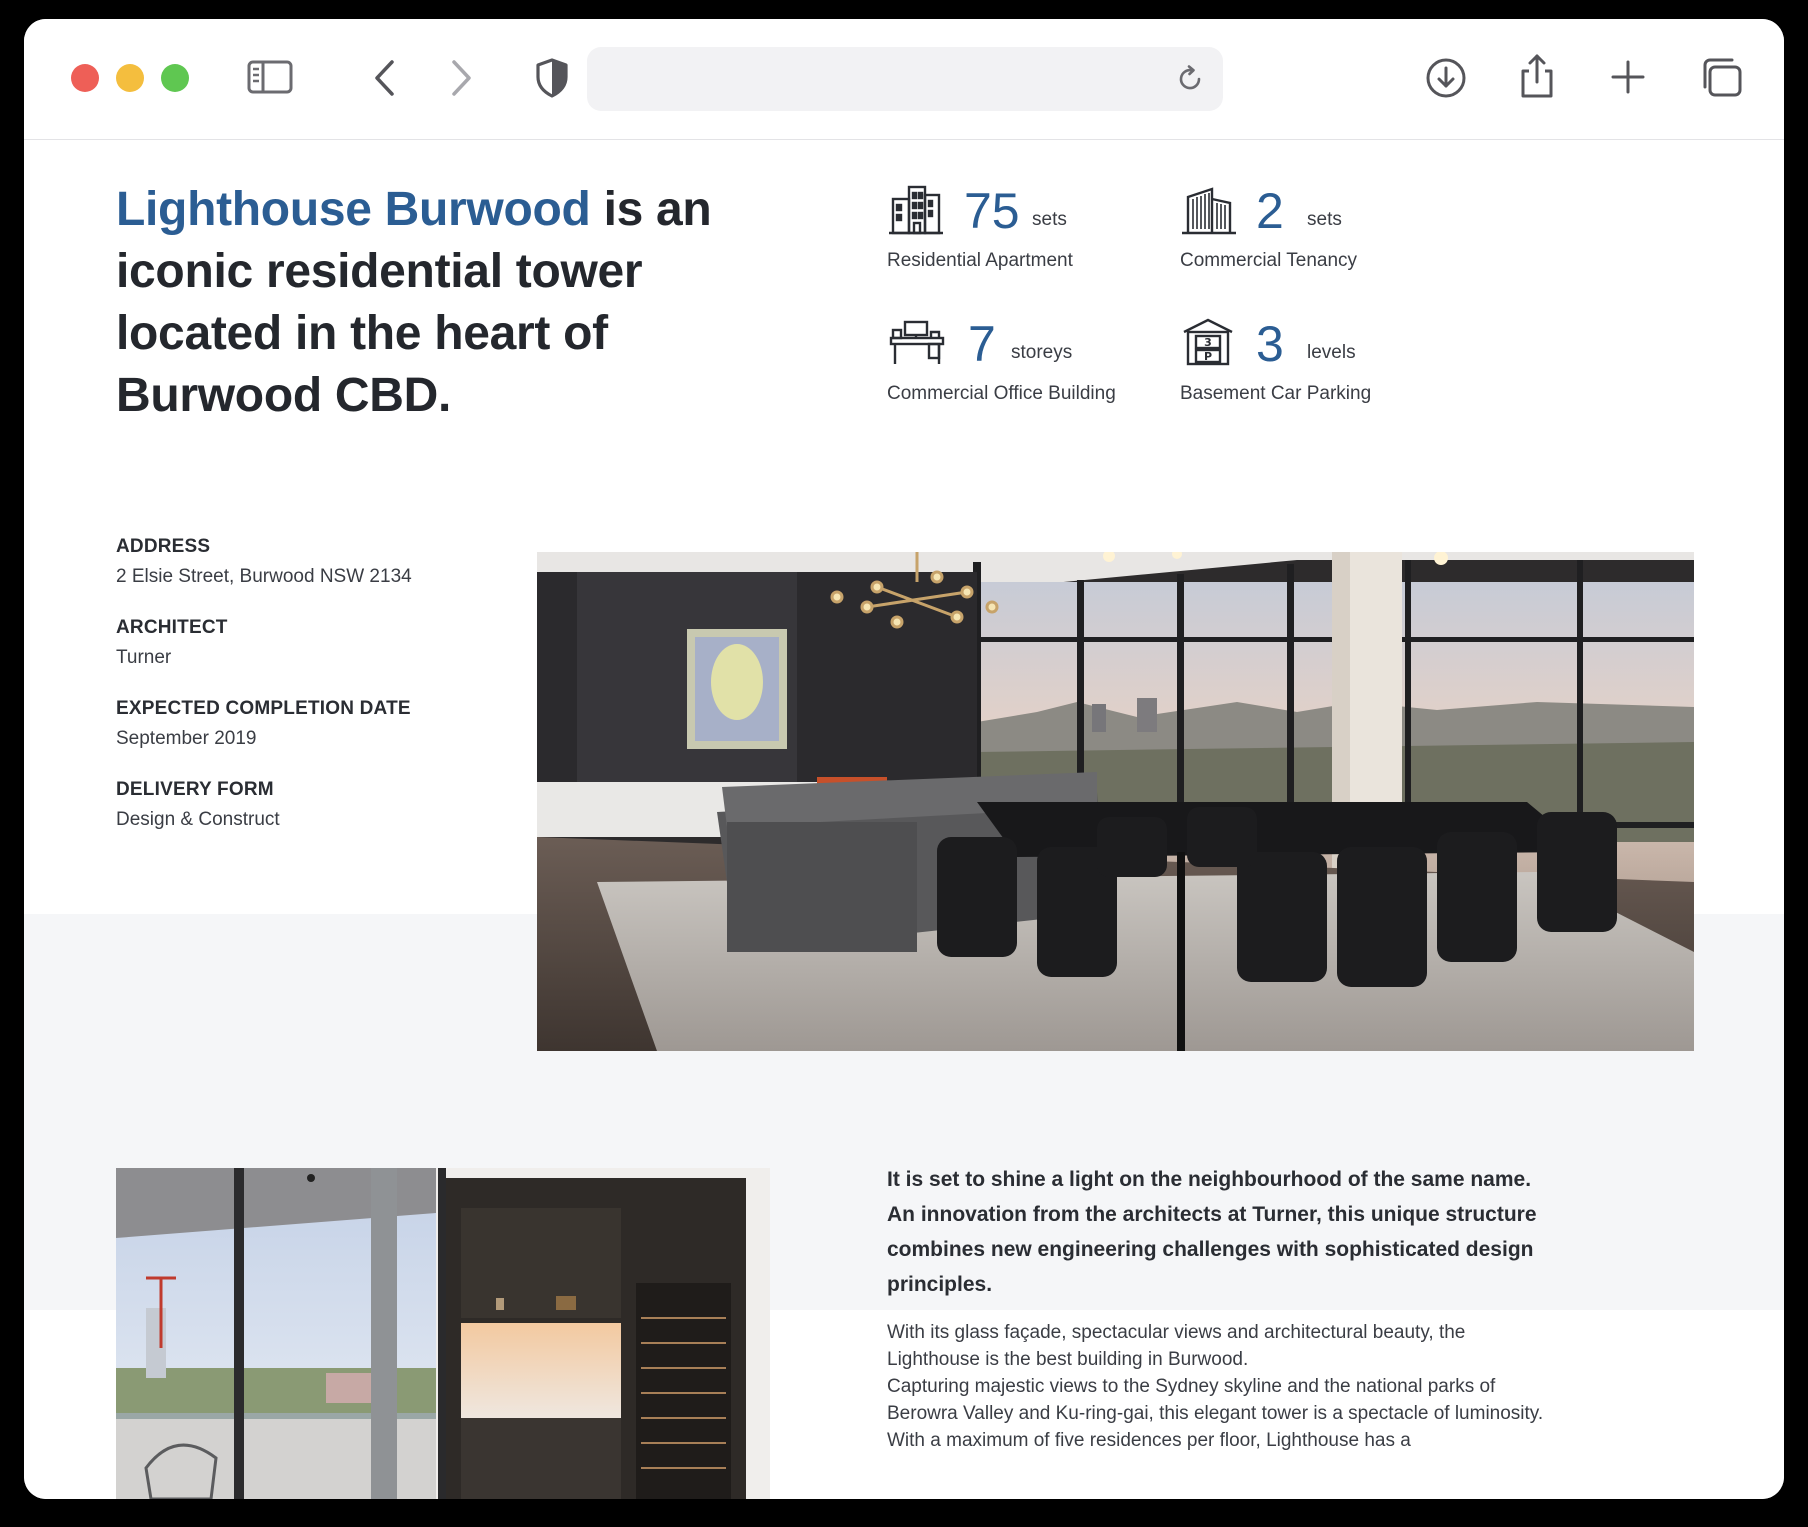 This screenshot has height=1527, width=1808. Describe the element at coordinates (982, 344) in the screenshot. I see `stat-value: 7` at that location.